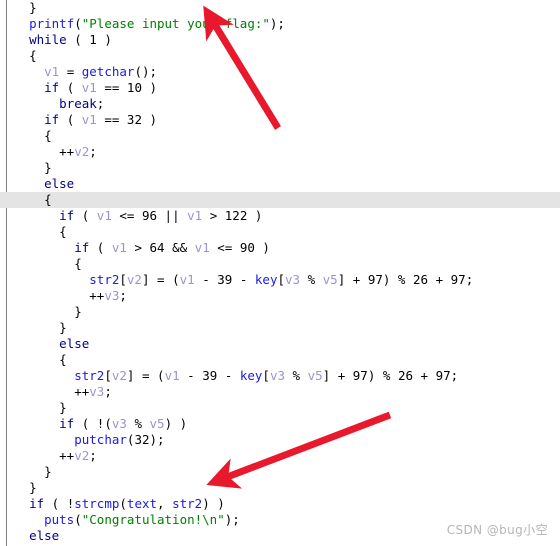  What do you see at coordinates (280, 104) in the screenshot?
I see `code-line: break;` at bounding box center [280, 104].